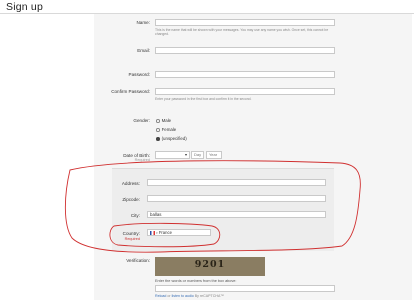 The image size is (414, 300). I want to click on email-input, so click(245, 50).